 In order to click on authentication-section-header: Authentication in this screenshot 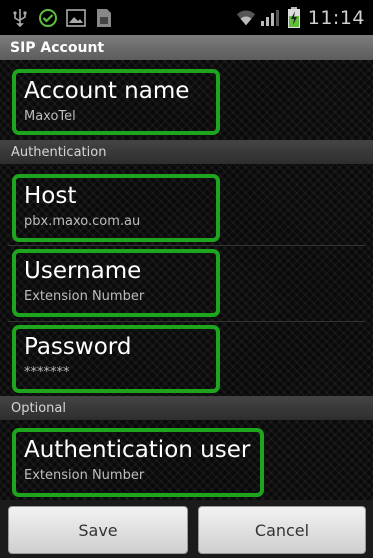, I will do `click(186, 152)`.